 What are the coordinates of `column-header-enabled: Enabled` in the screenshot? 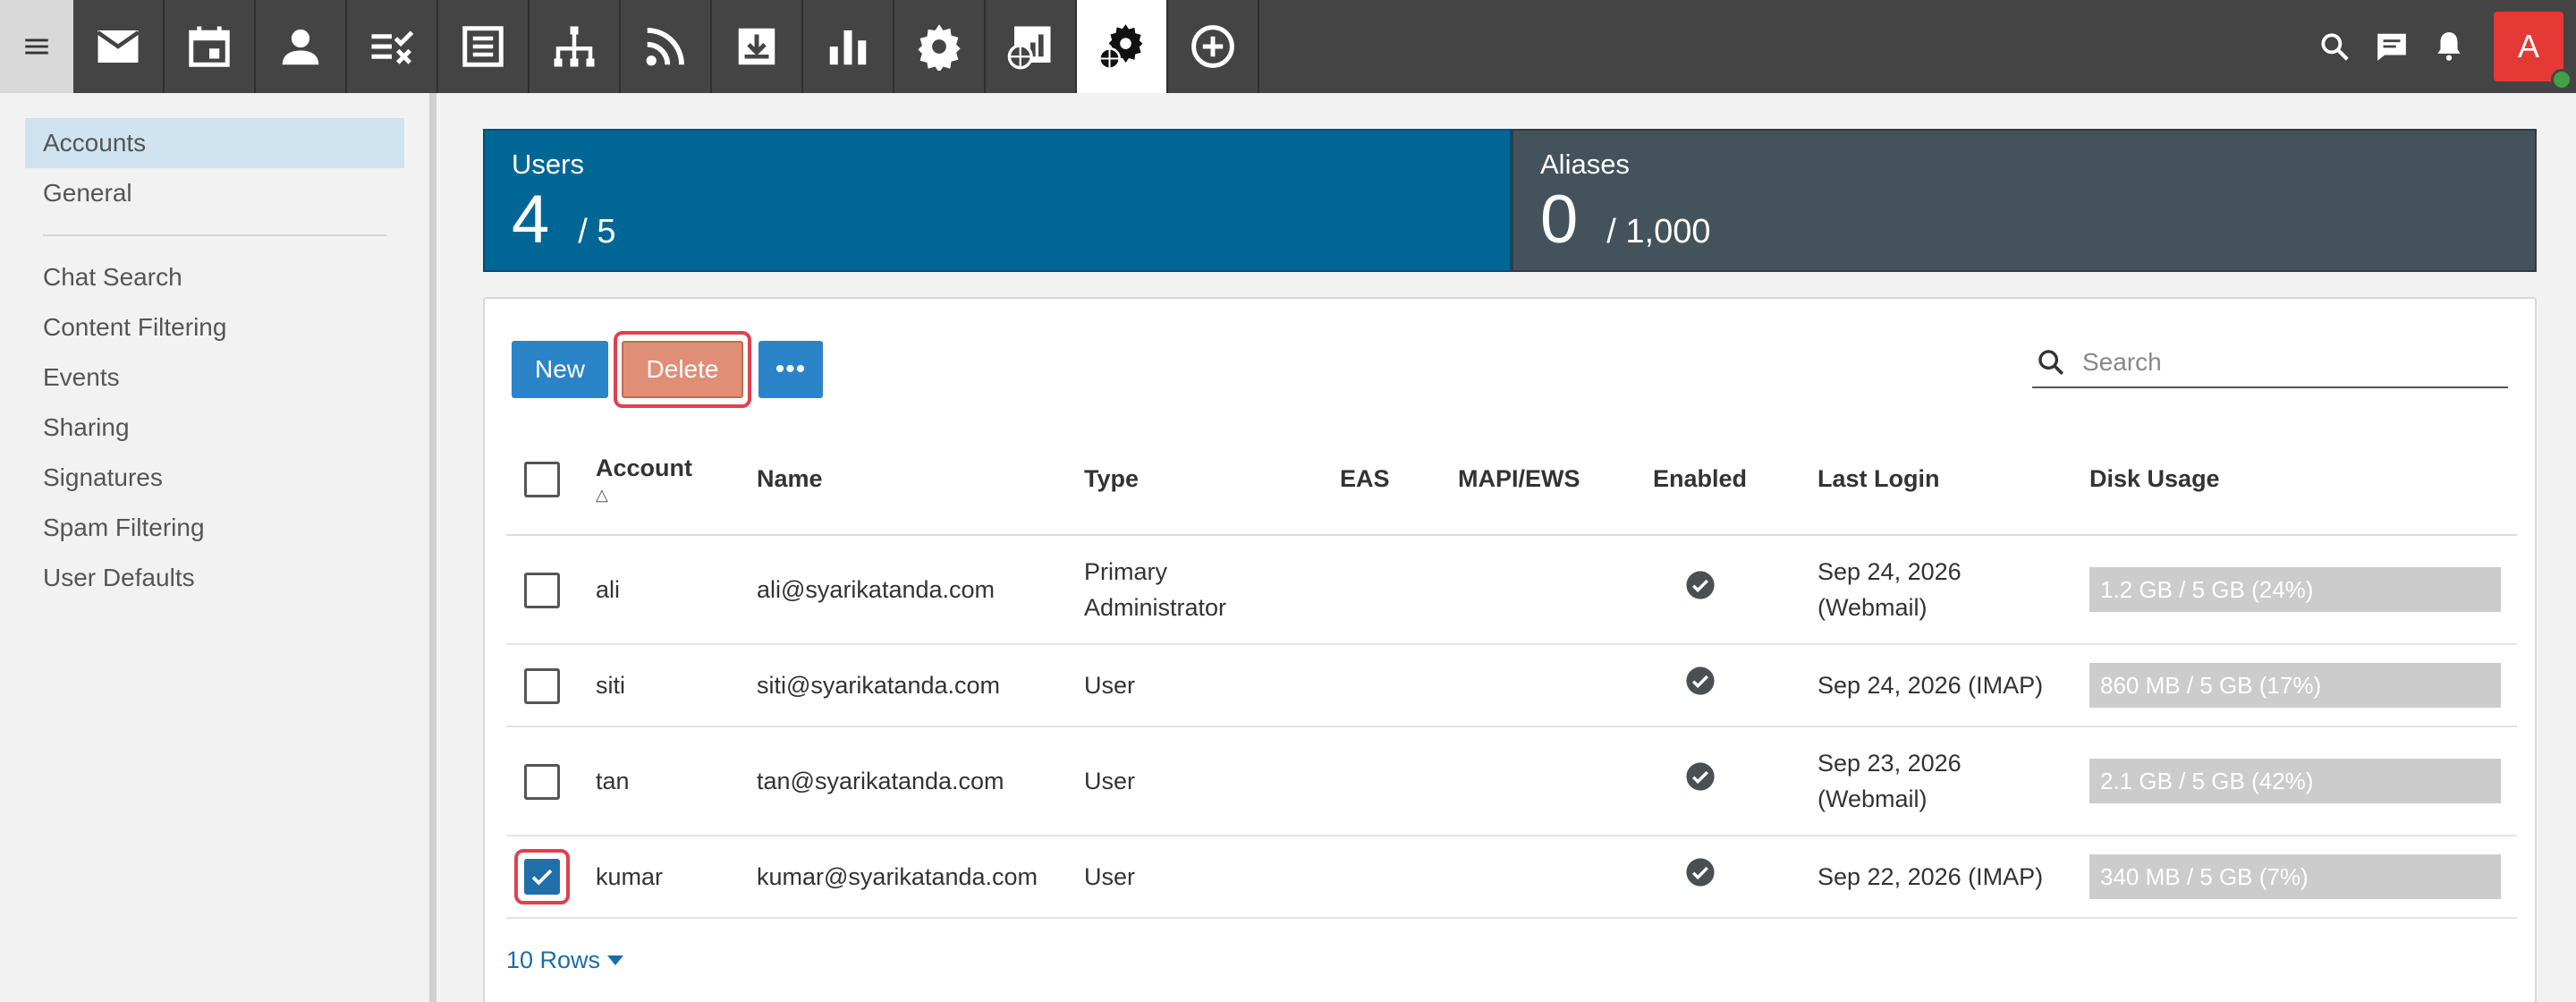 It's located at (1735, 480).